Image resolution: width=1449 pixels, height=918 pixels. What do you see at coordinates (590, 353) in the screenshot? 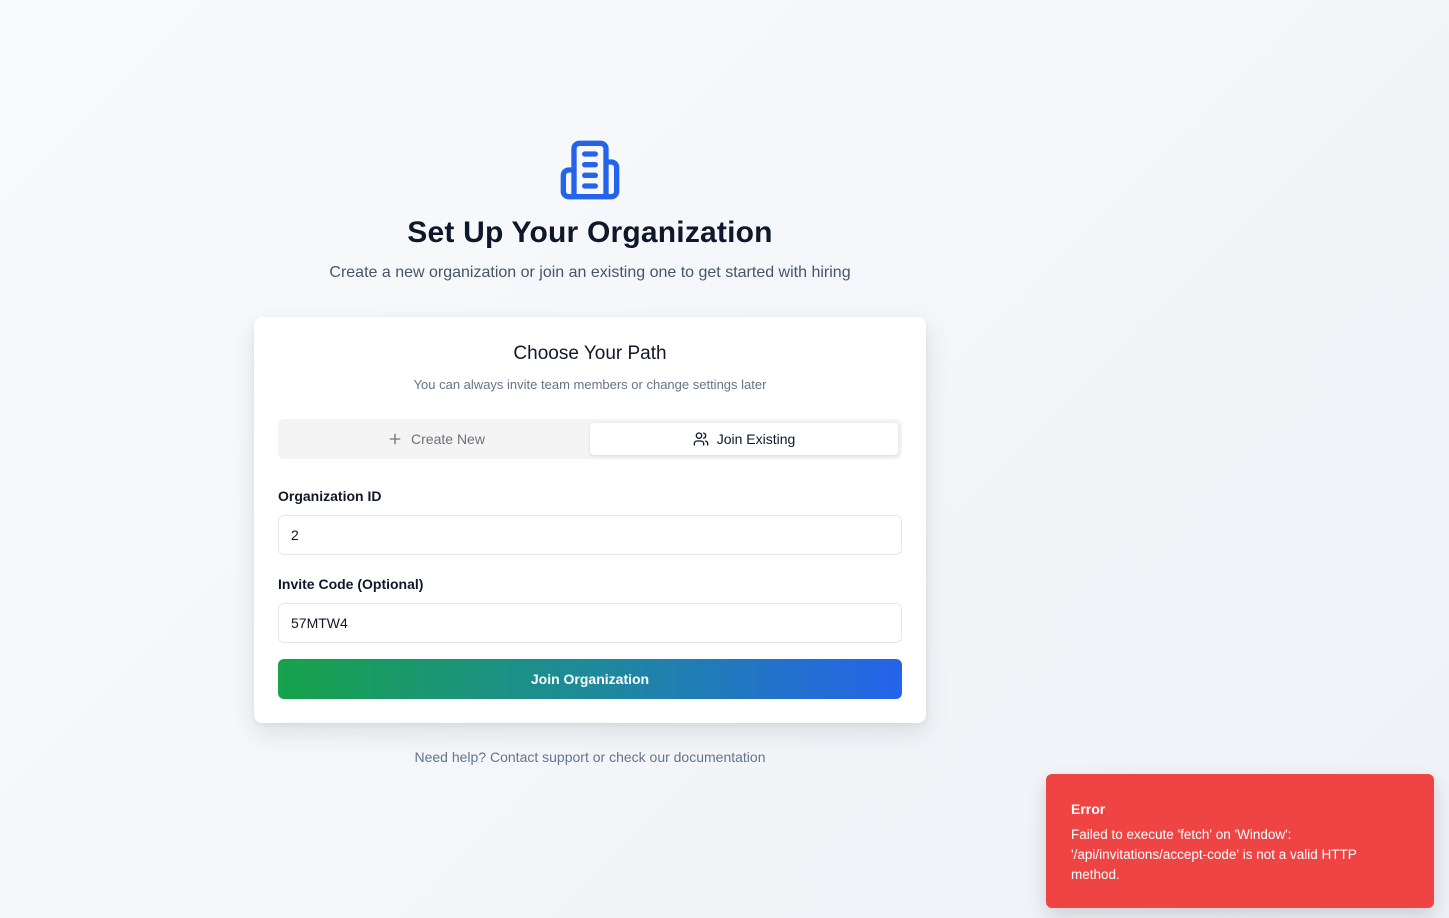
I see `card-title: Choose Your Path` at bounding box center [590, 353].